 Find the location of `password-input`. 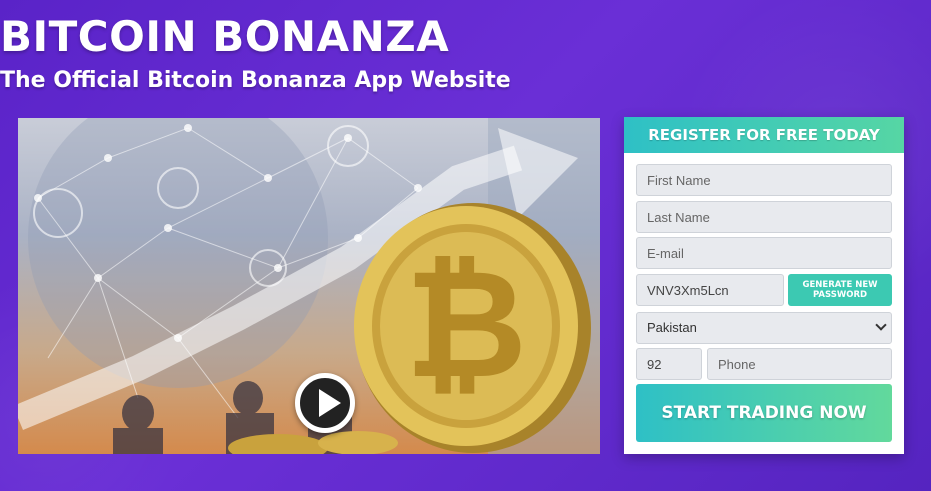

password-input is located at coordinates (710, 290).